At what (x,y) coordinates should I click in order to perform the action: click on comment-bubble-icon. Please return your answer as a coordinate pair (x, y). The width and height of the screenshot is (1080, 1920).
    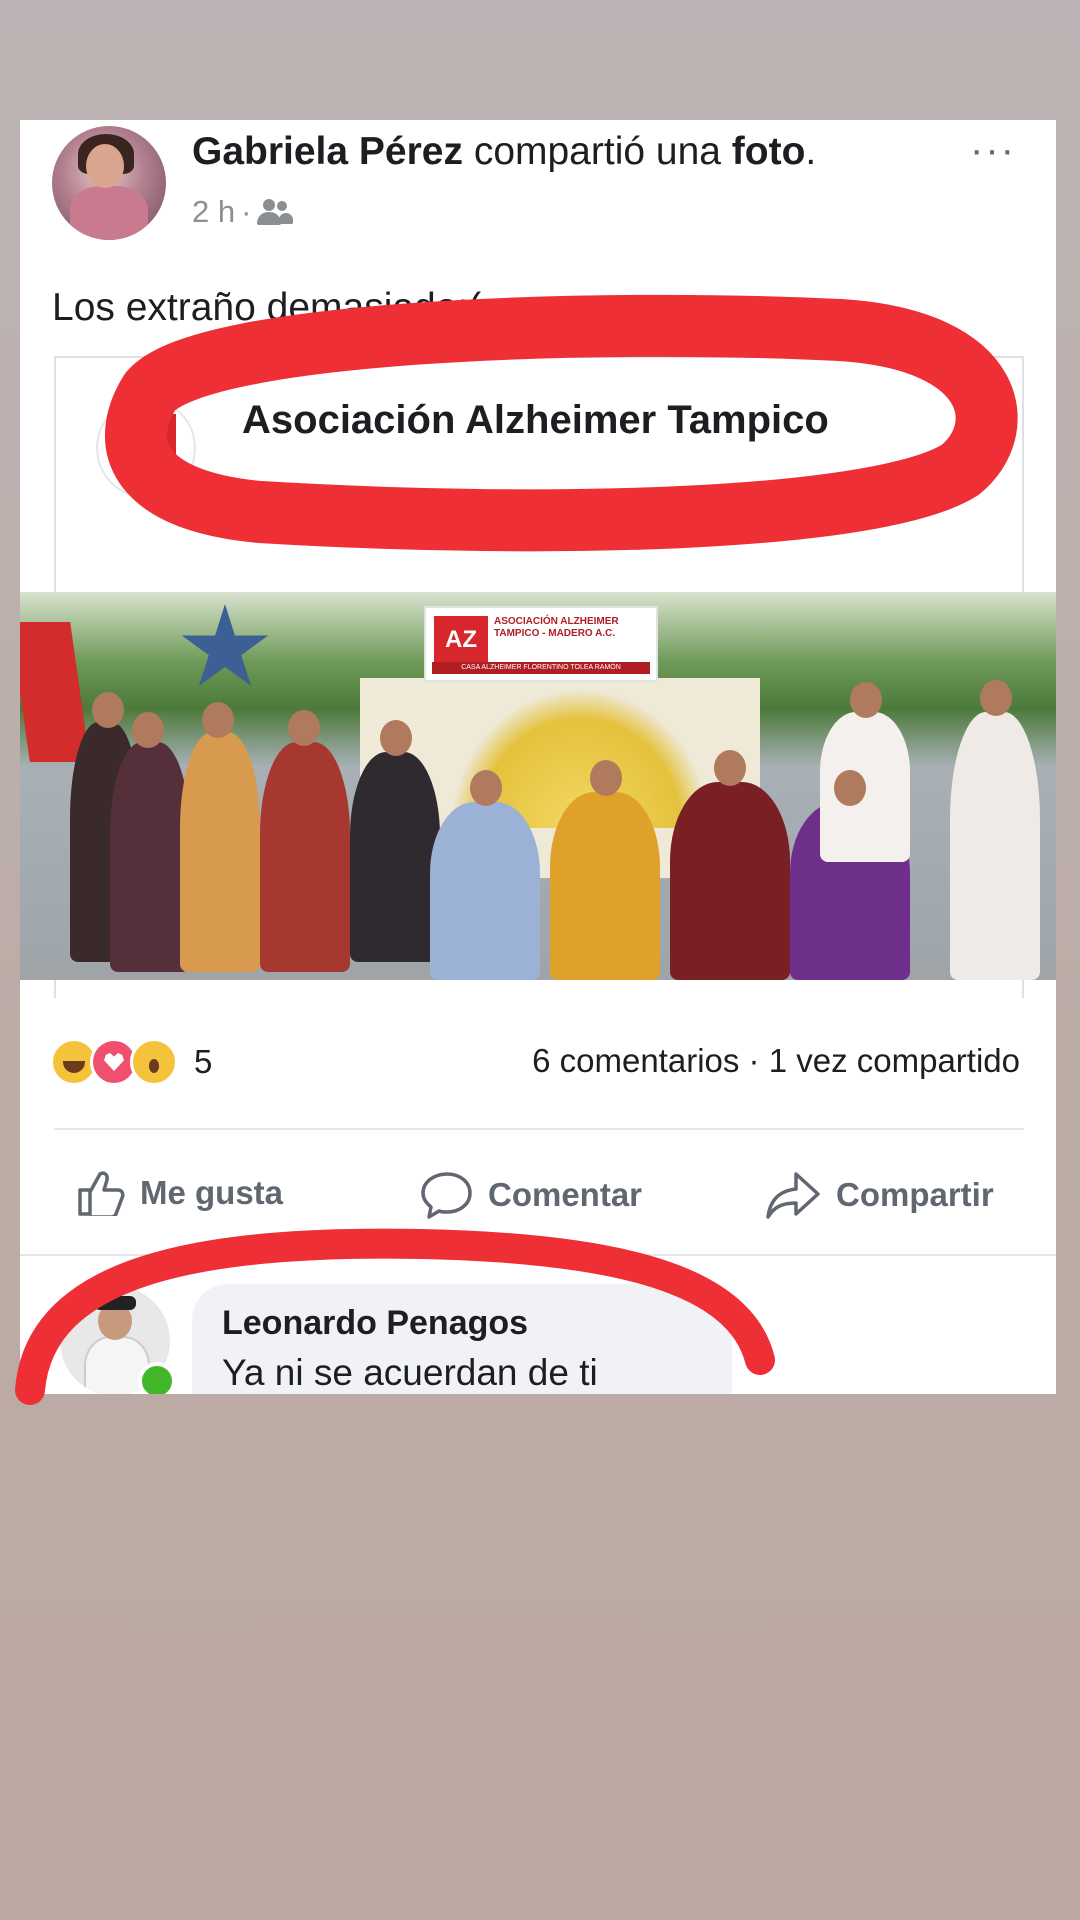
    Looking at the image, I should click on (446, 1195).